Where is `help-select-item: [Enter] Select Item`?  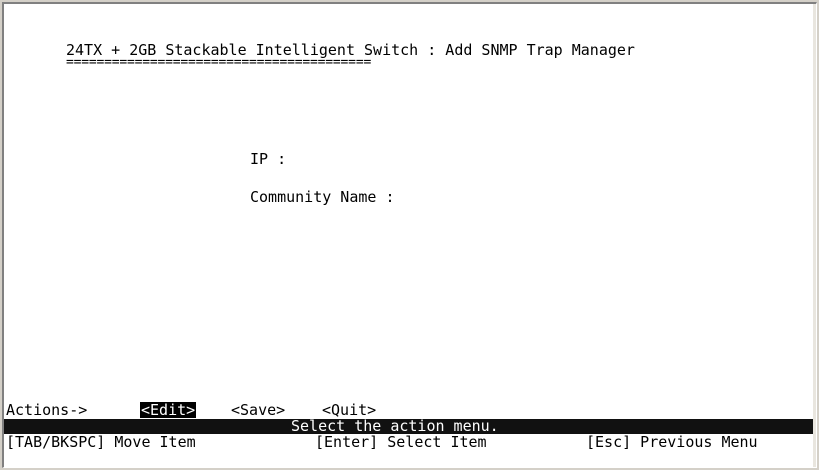
help-select-item: [Enter] Select Item is located at coordinates (401, 442).